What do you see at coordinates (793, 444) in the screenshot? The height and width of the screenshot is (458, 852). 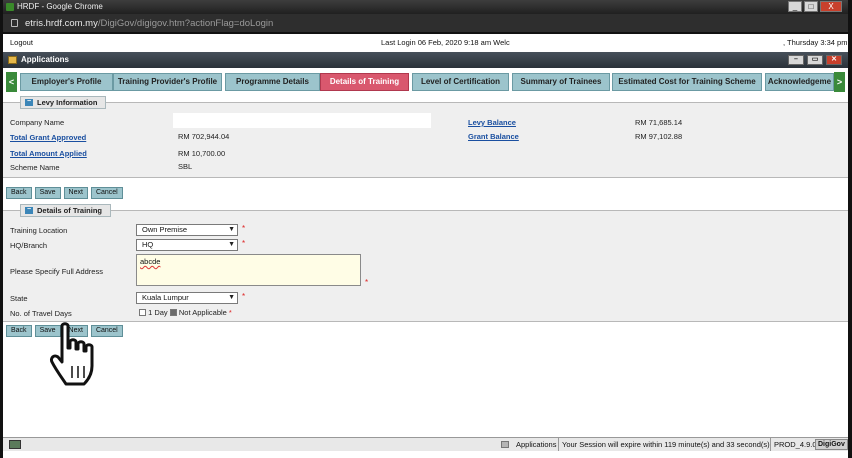 I see `version-label: PROD_4.9.0` at bounding box center [793, 444].